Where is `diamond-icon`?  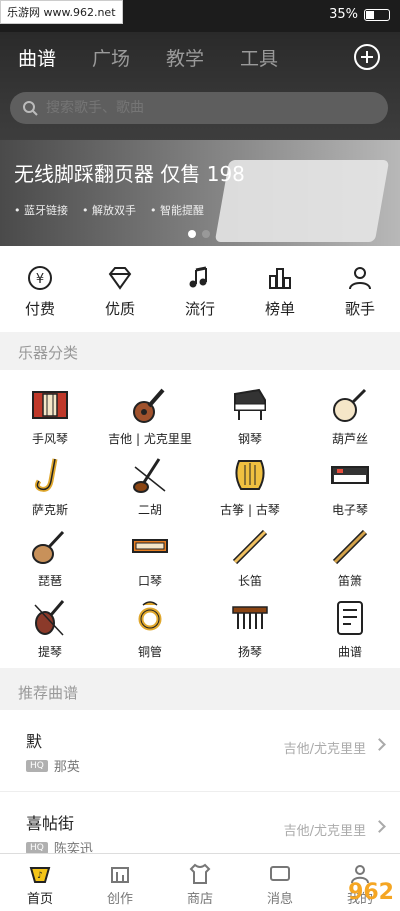 diamond-icon is located at coordinates (120, 278).